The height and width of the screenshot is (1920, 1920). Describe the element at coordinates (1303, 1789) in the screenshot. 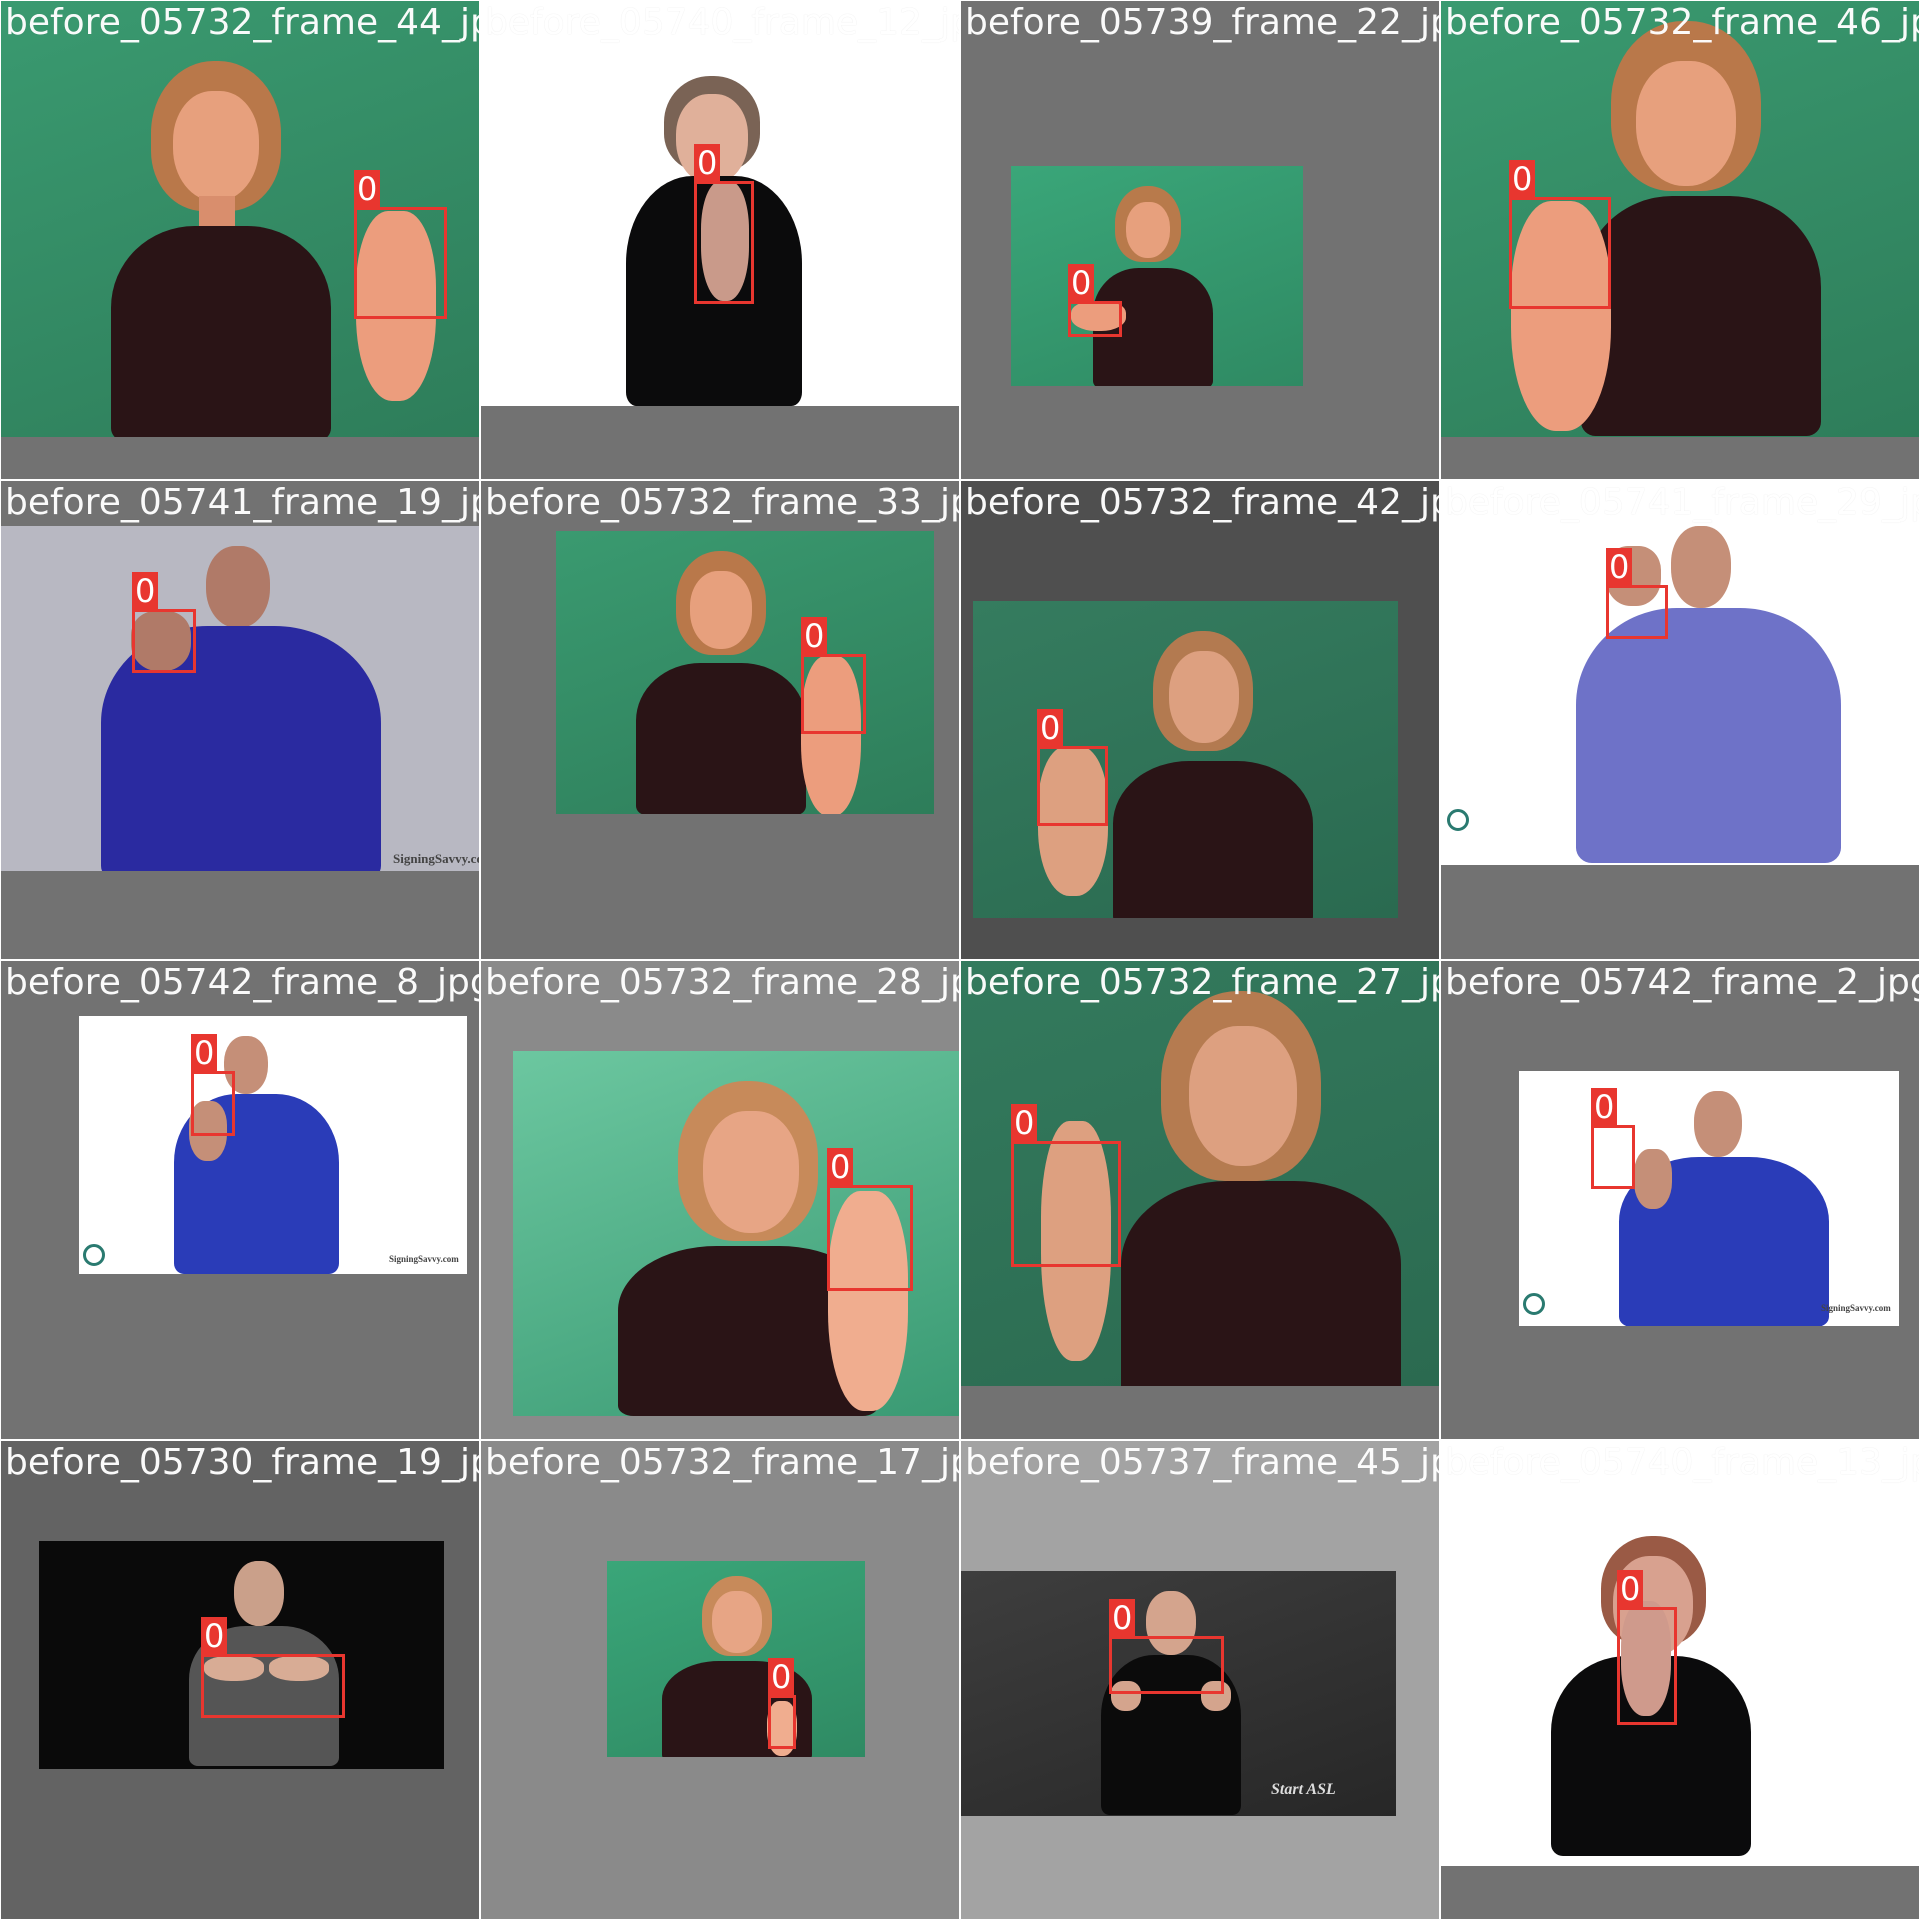

I see `watermark-text: Start ASL` at that location.